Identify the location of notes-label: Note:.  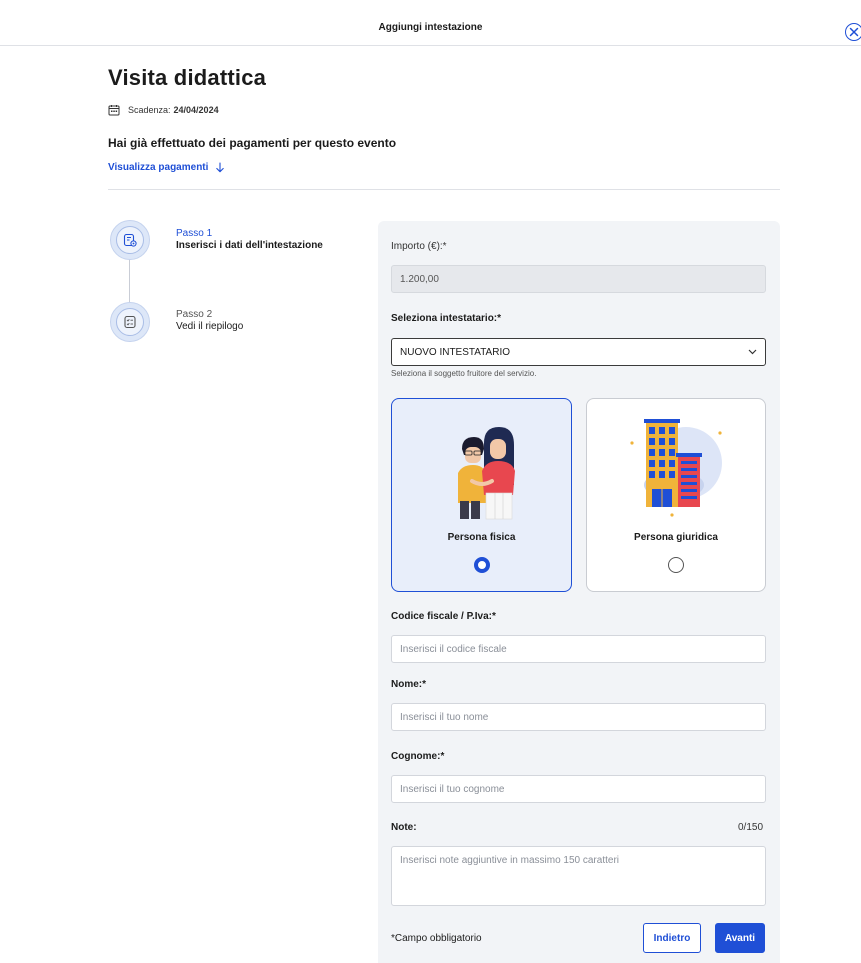
(404, 827).